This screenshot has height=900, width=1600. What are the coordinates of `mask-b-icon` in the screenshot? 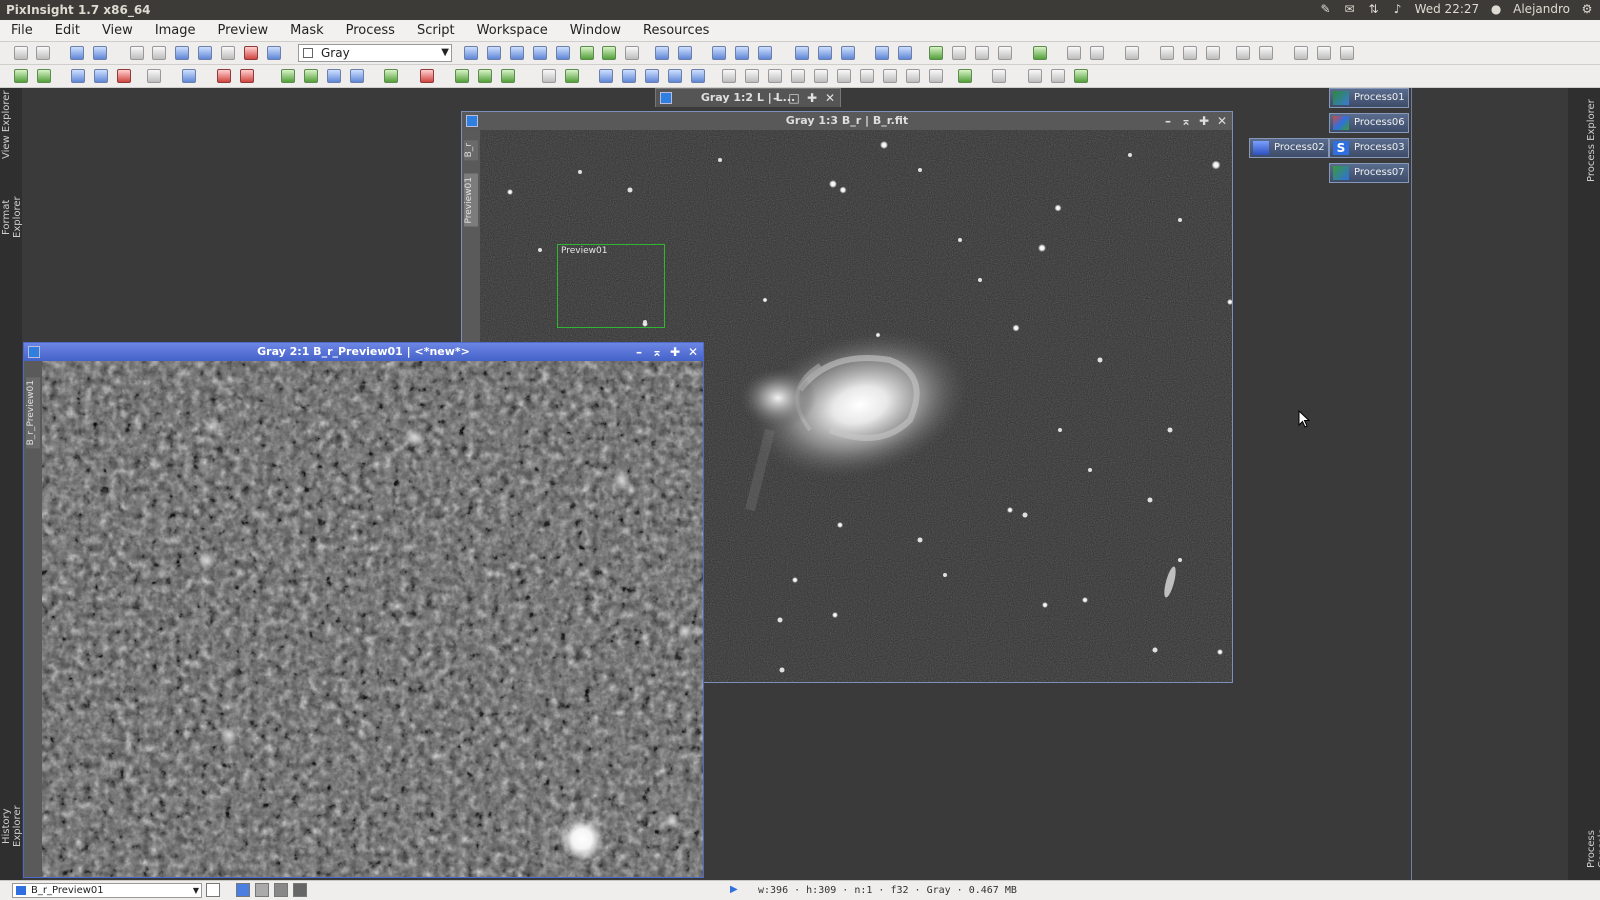 It's located at (485, 76).